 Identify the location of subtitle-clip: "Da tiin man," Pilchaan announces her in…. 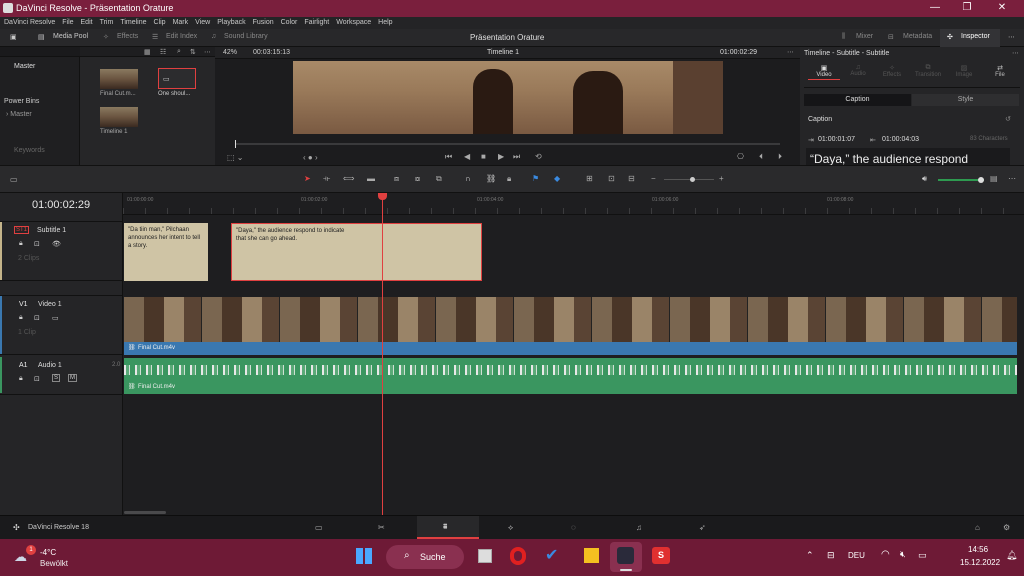
(166, 252).